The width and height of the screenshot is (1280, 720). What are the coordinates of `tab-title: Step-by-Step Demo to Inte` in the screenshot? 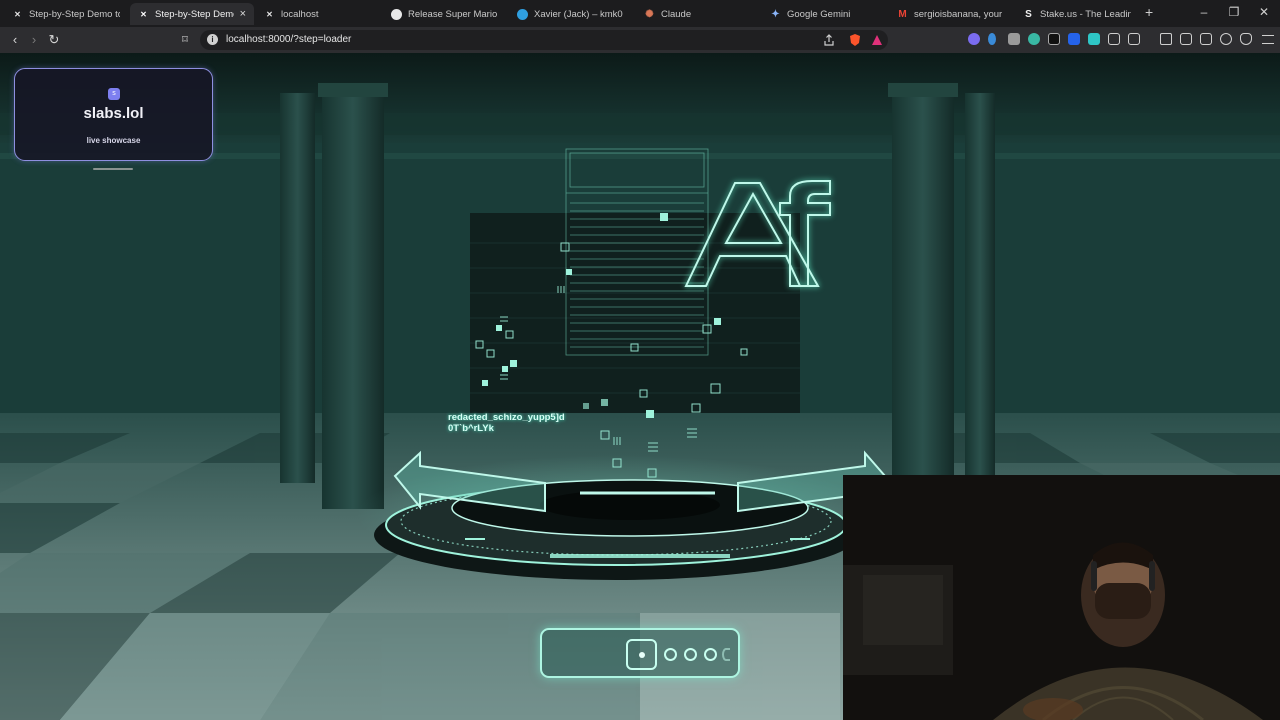 It's located at (74, 14).